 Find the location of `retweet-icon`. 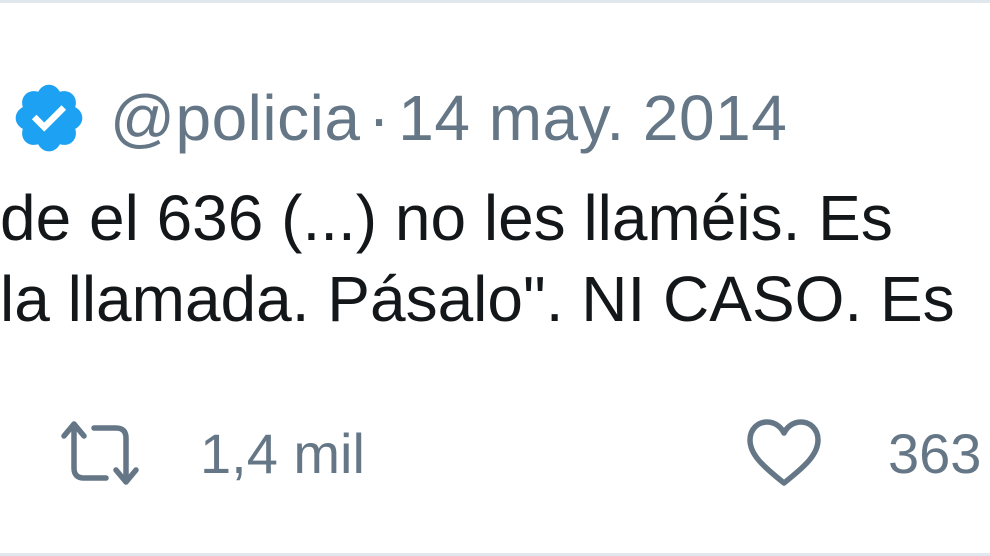

retweet-icon is located at coordinates (100, 453).